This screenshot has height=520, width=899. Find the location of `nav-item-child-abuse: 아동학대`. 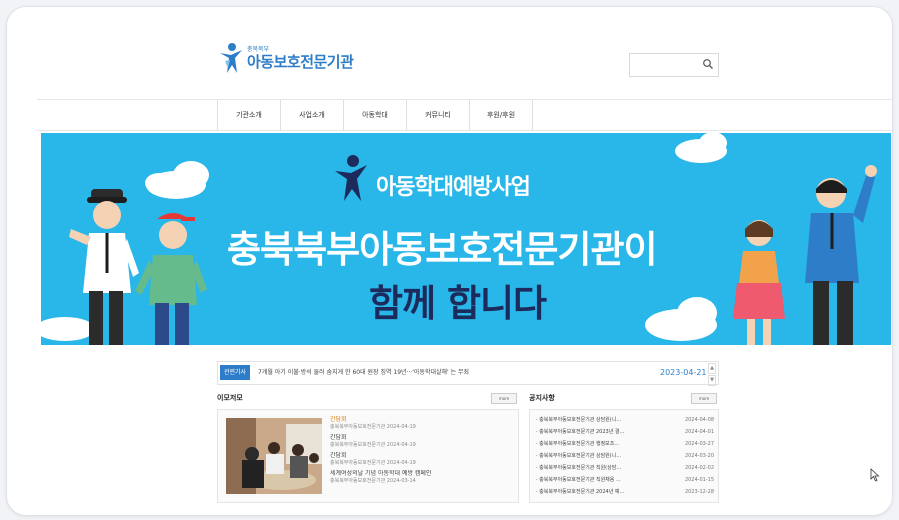

nav-item-child-abuse: 아동학대 is located at coordinates (374, 115).